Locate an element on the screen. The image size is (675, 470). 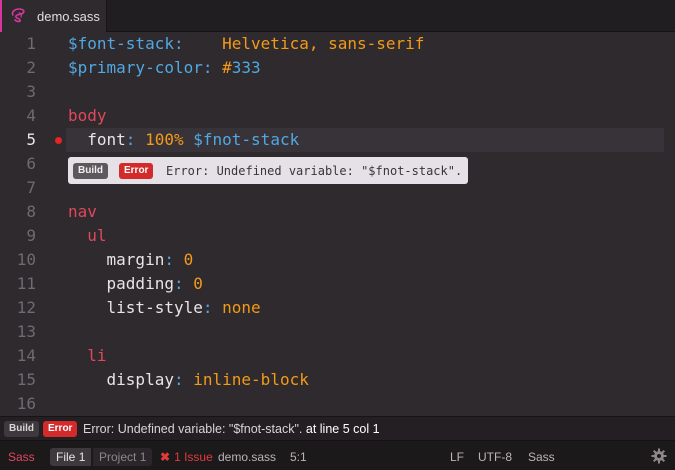
cursor-position: 5:1 is located at coordinates (298, 457).